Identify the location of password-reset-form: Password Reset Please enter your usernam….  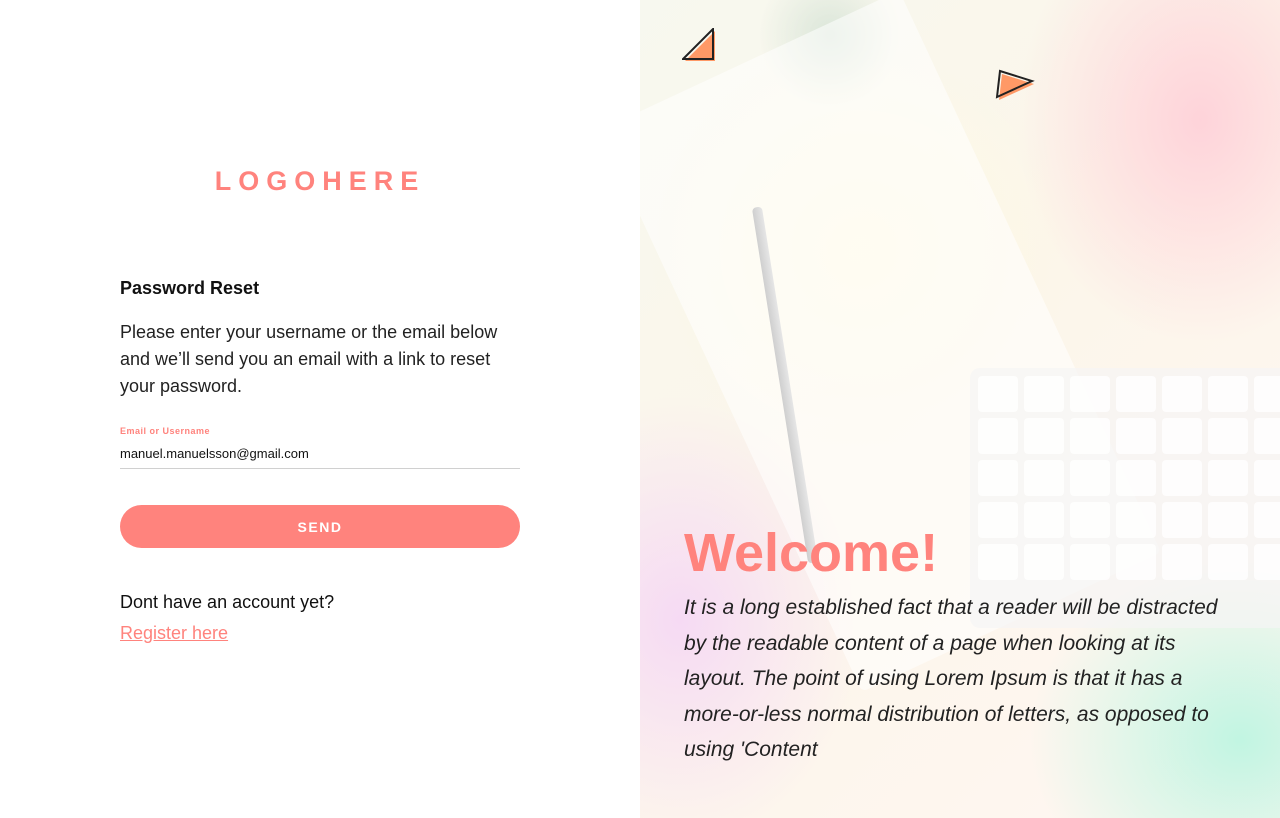
(320, 461).